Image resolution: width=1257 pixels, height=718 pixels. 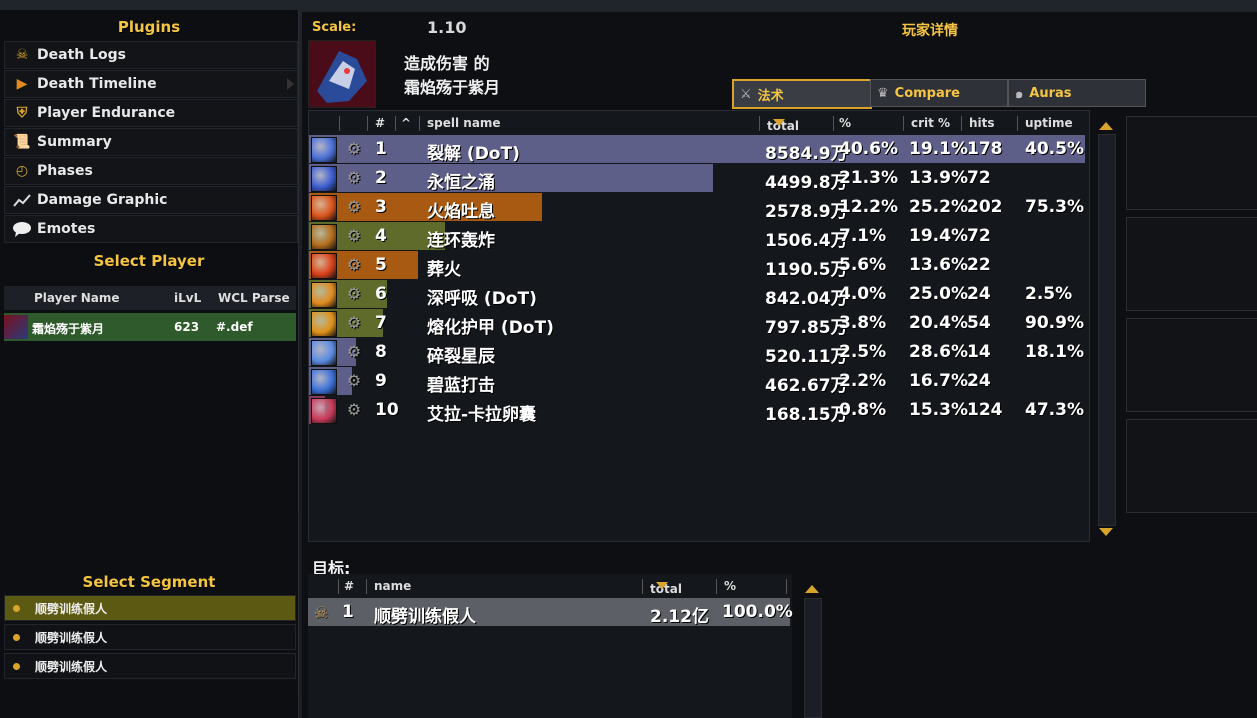 I want to click on col-target-name: name, so click(x=392, y=586).